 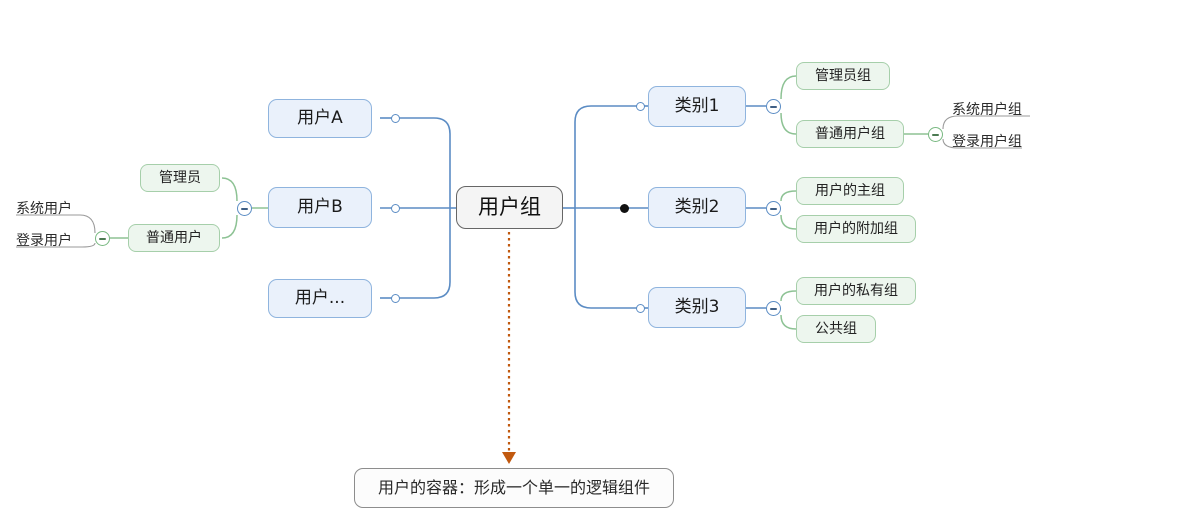 I want to click on node-primary-group: 用户的主组, so click(x=850, y=191).